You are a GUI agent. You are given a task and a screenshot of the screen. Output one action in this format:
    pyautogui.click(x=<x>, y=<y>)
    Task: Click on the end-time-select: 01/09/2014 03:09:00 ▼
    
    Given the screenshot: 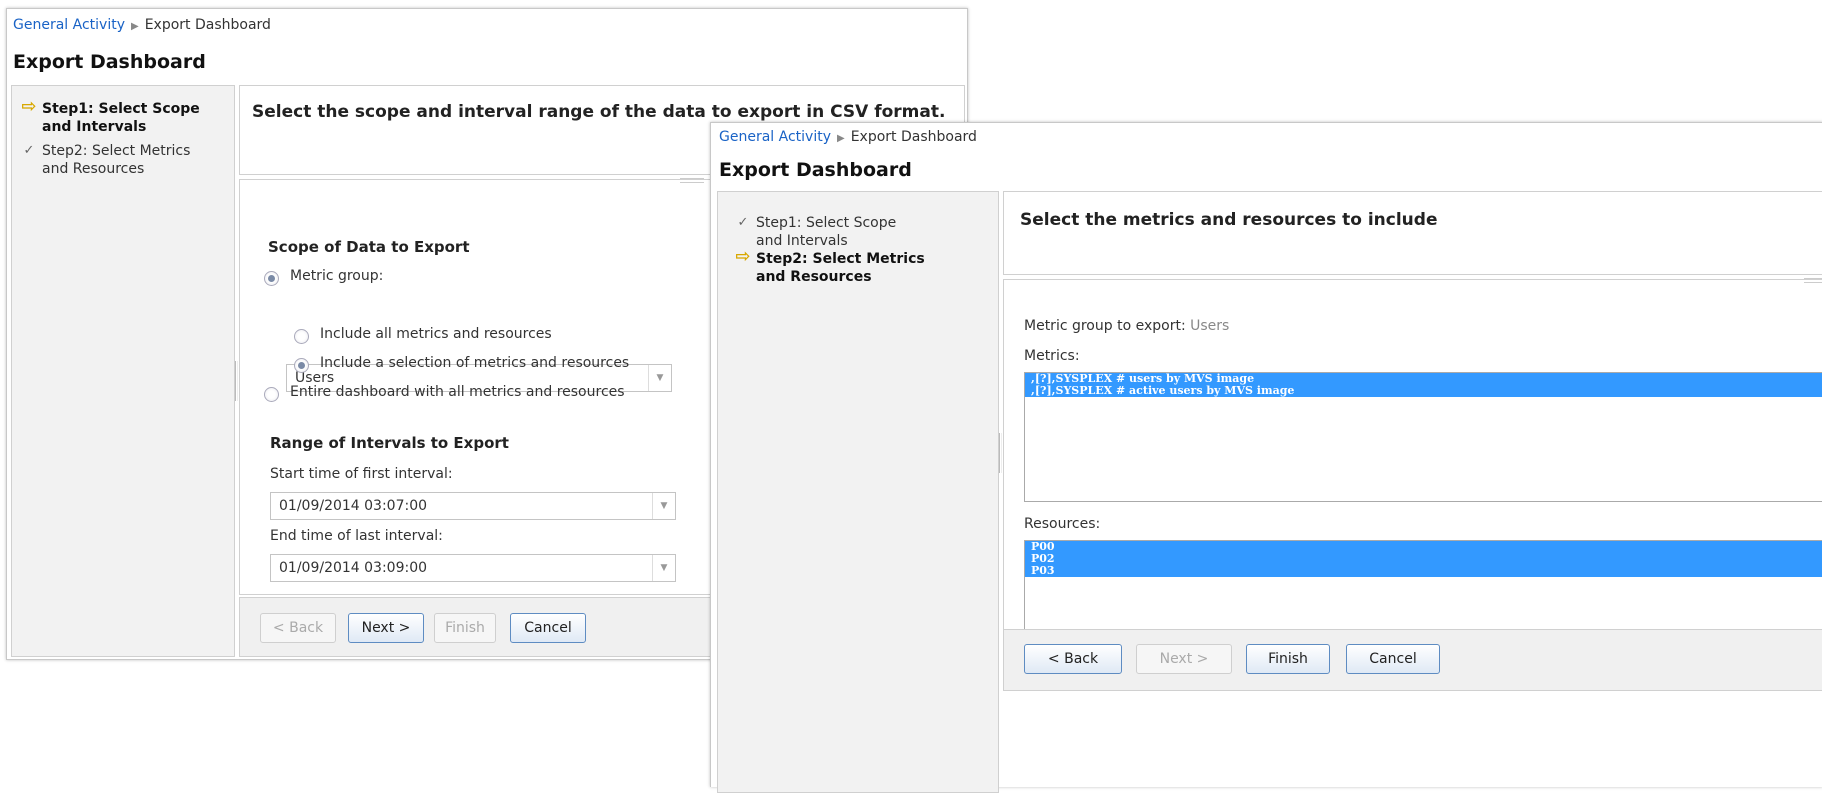 What is the action you would take?
    pyautogui.click(x=473, y=568)
    